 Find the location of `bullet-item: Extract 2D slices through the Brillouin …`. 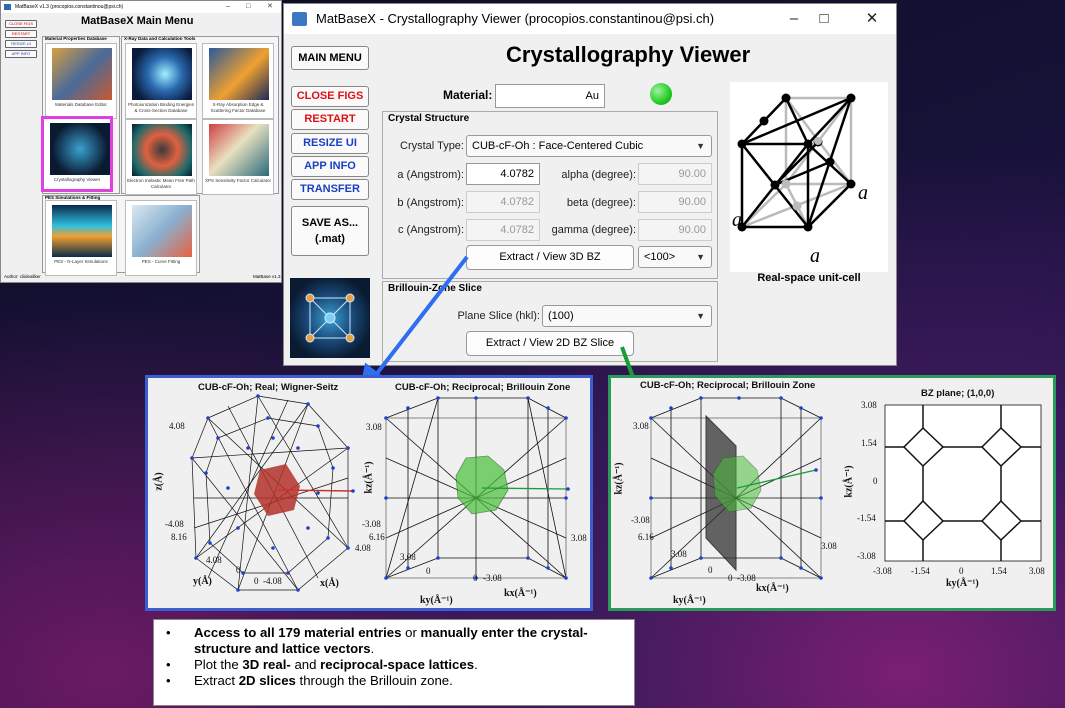

bullet-item: Extract 2D slices through the Brillouin … is located at coordinates (394, 681).